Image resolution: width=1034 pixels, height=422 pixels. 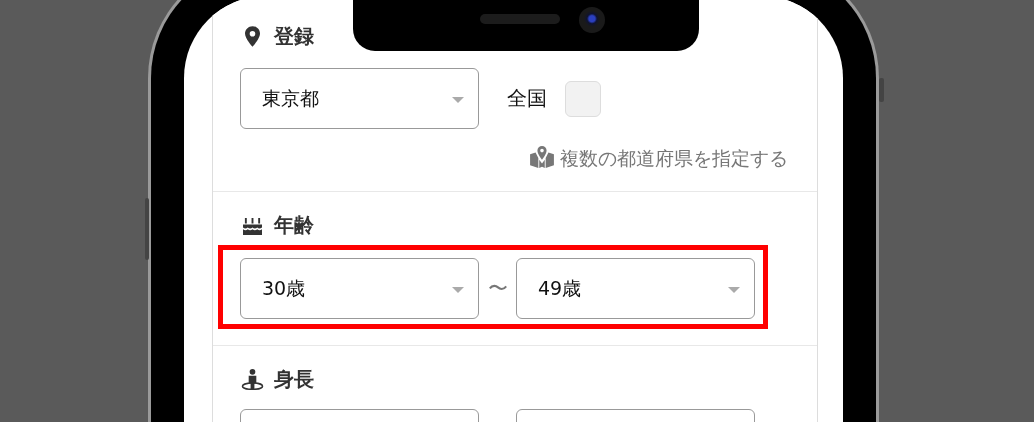 I want to click on select-field: 49歳, so click(x=635, y=288).